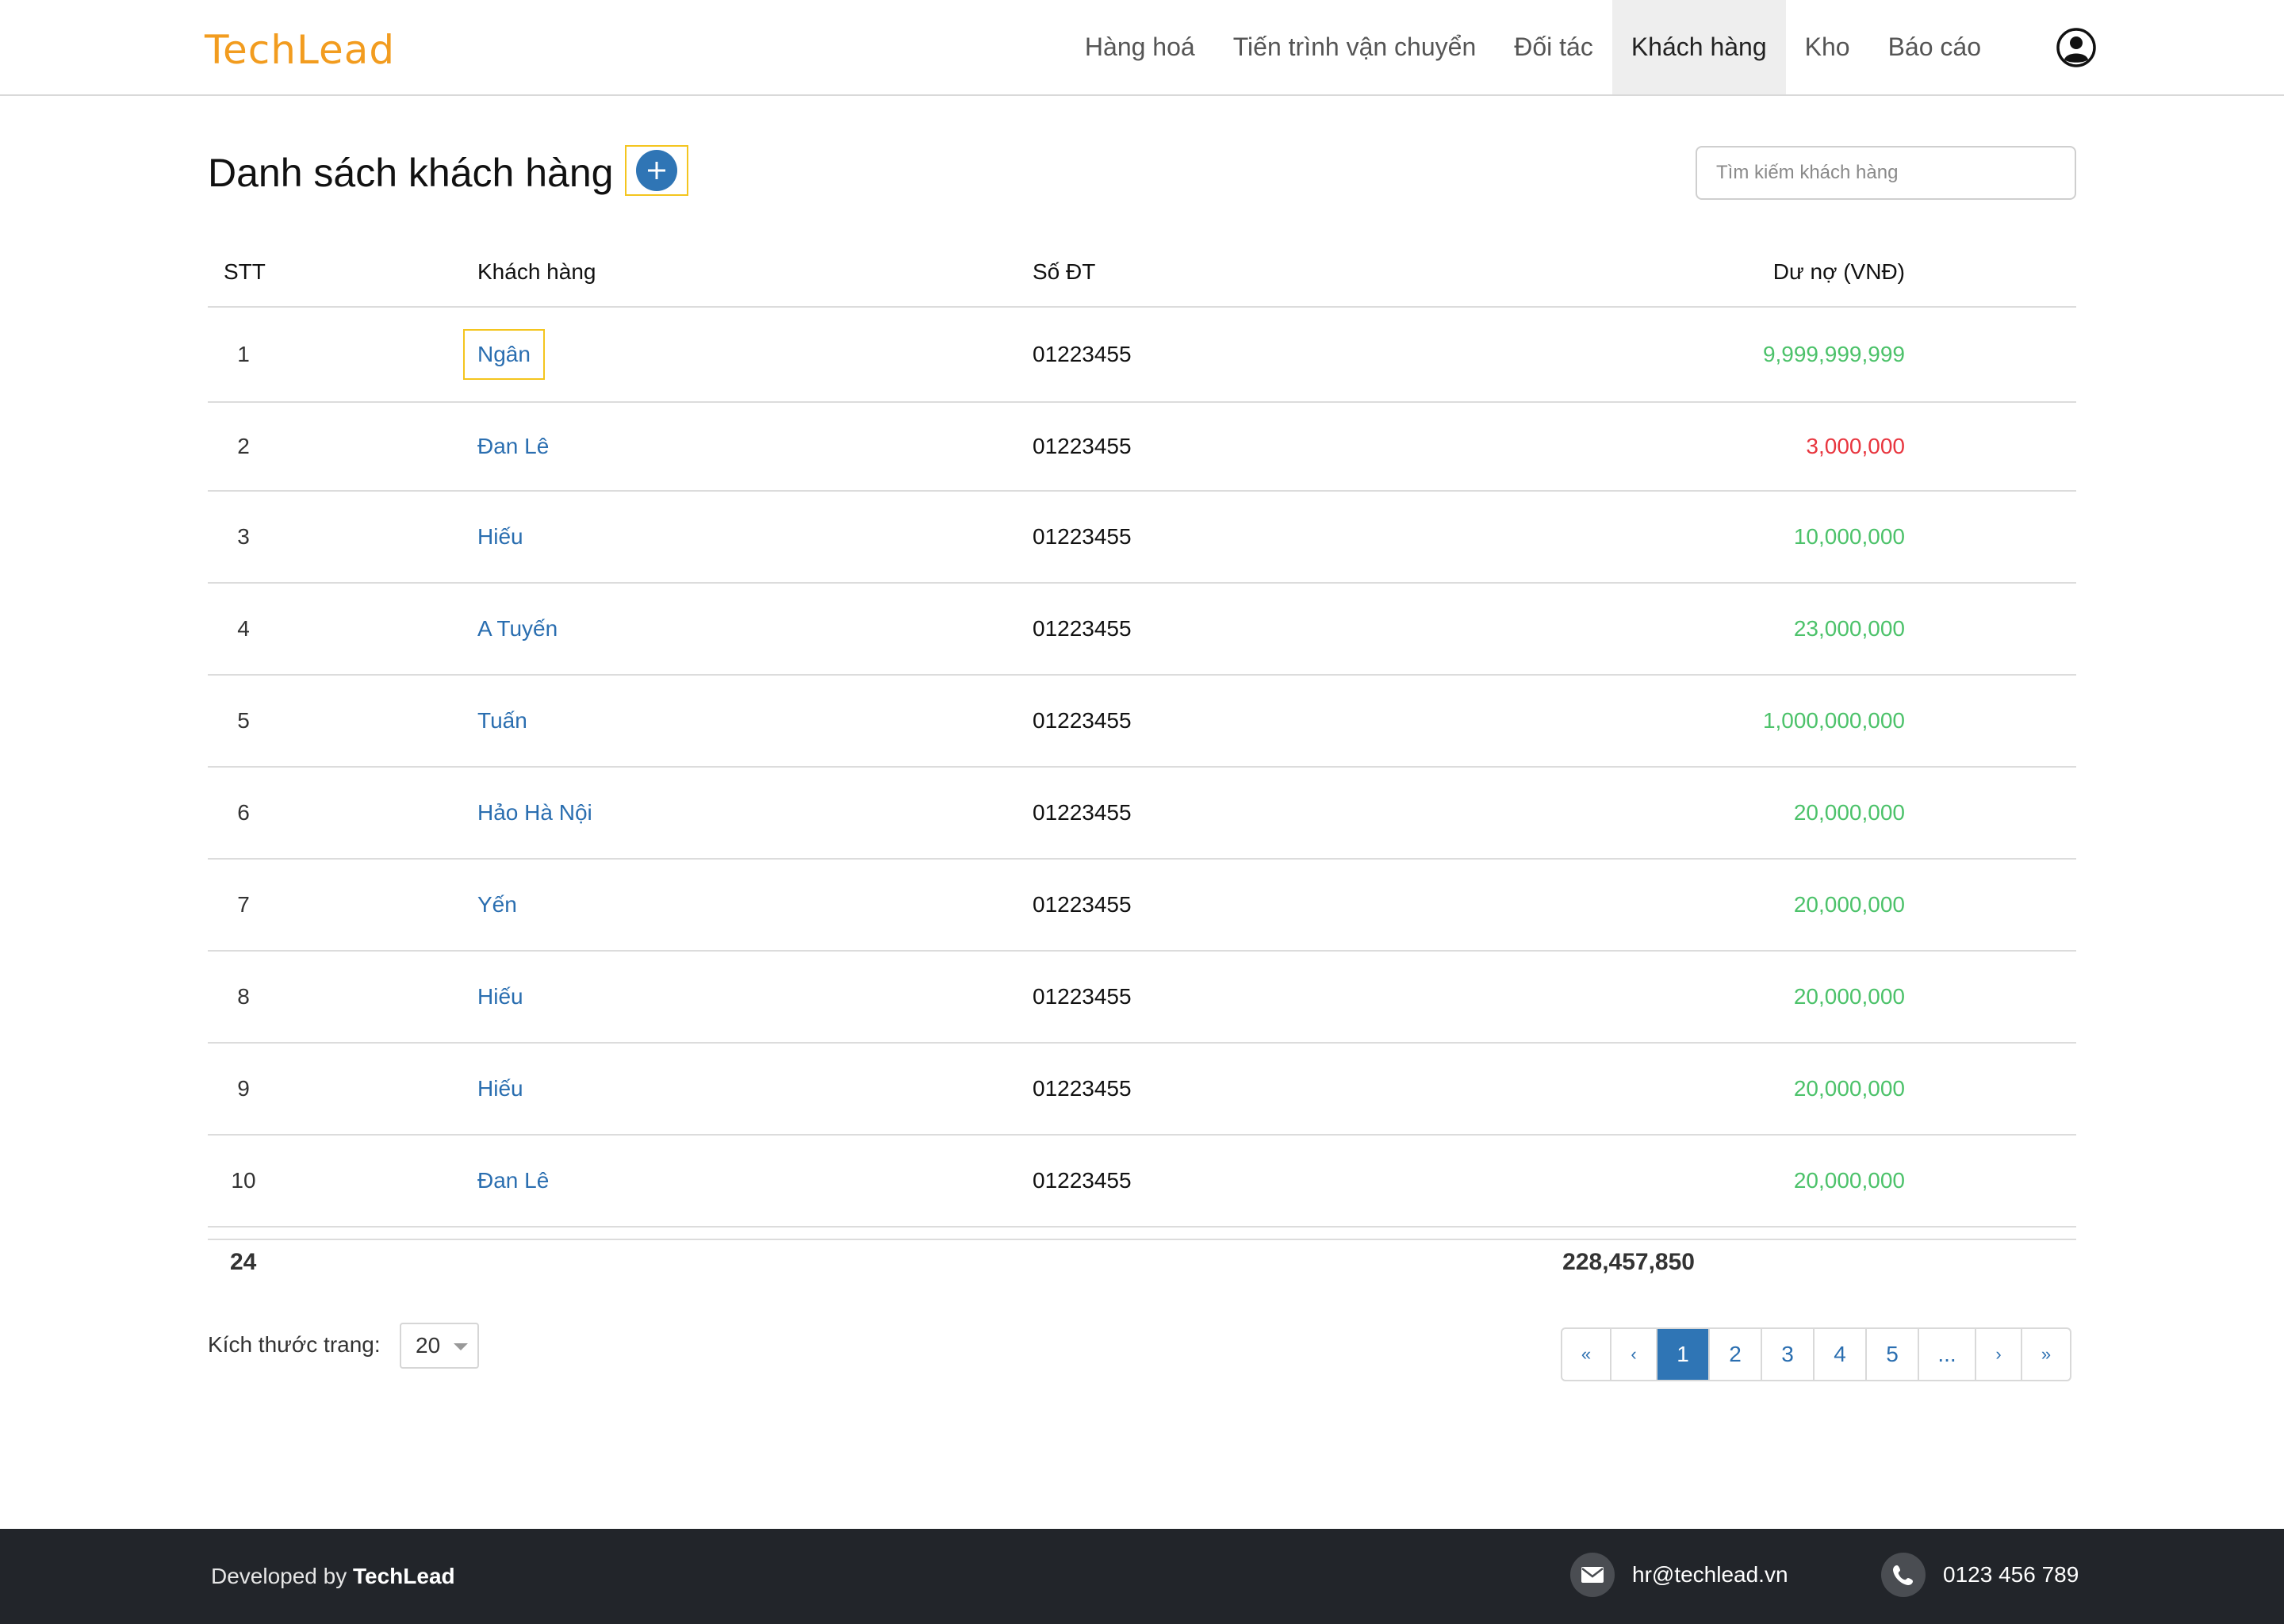 Image resolution: width=2284 pixels, height=1624 pixels. Describe the element at coordinates (294, 1344) in the screenshot. I see `page-size-label: Kích thước trang:` at that location.